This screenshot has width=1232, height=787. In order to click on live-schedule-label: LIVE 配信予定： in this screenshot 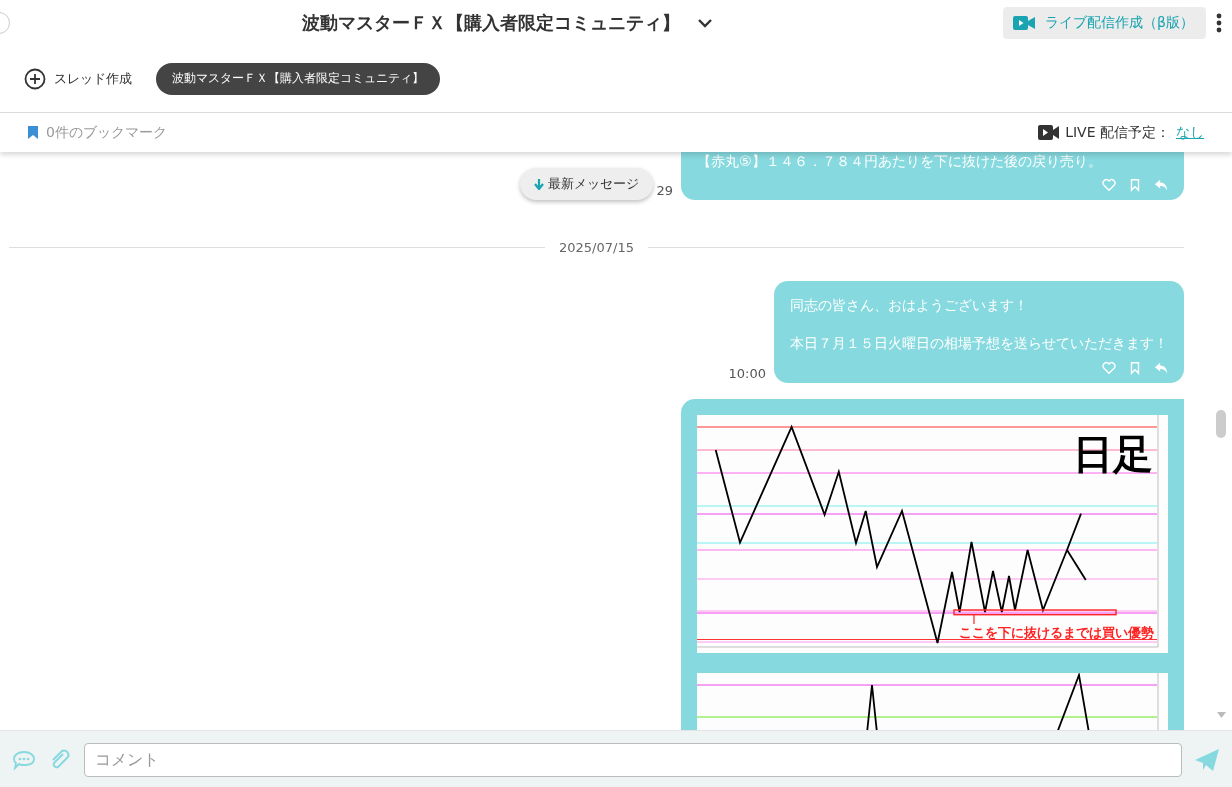, I will do `click(1117, 132)`.